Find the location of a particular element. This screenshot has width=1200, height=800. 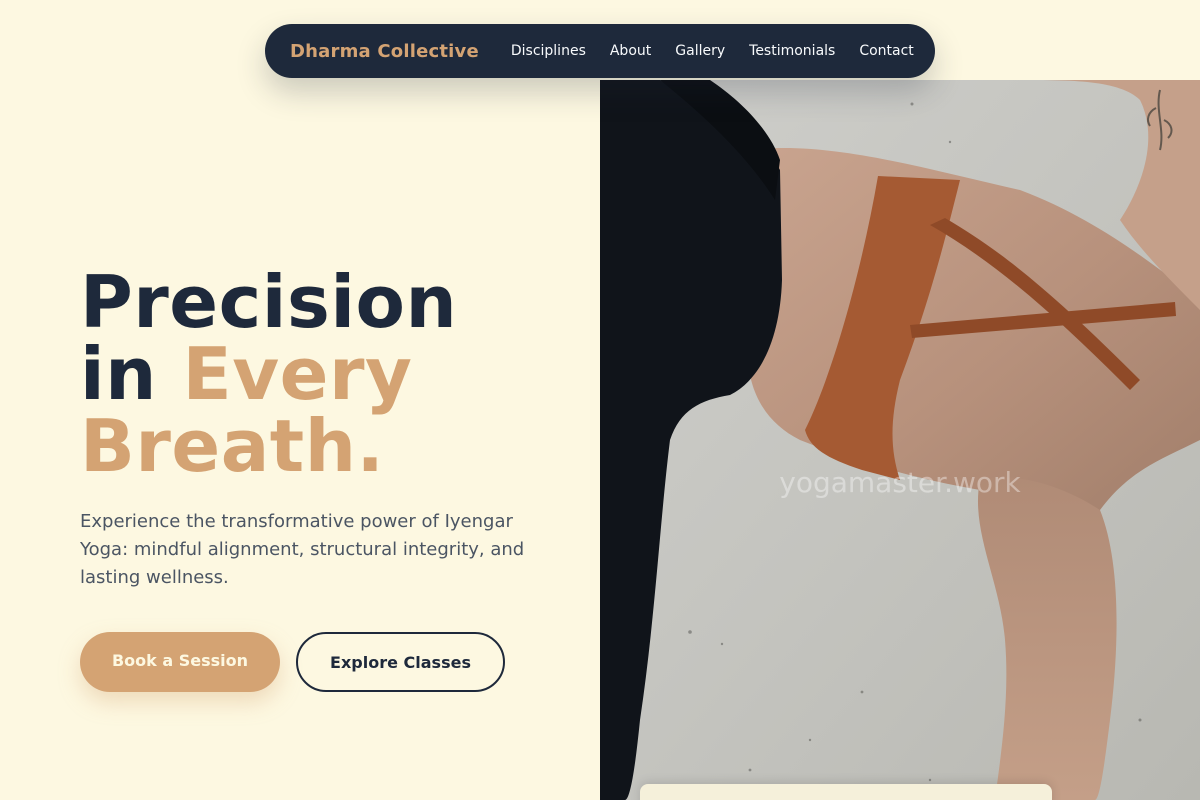

hero-headline: Precision in Every Breath. is located at coordinates (268, 374).